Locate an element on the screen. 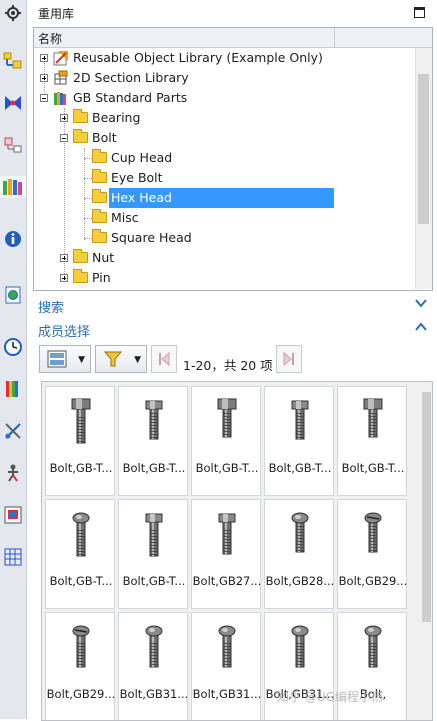 The image size is (437, 721). chevron-down-icon is located at coordinates (421, 304).